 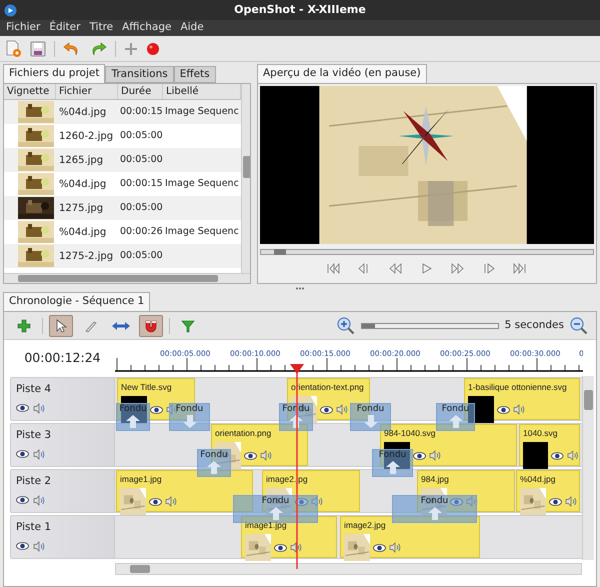 I want to click on track-header: Piste 3, so click(x=62, y=445).